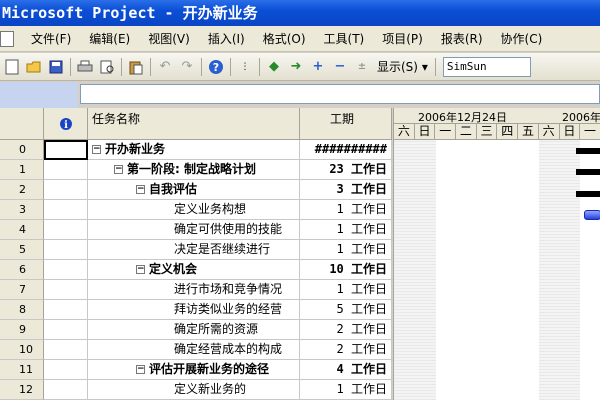  I want to click on row-id: 4, so click(22, 230).